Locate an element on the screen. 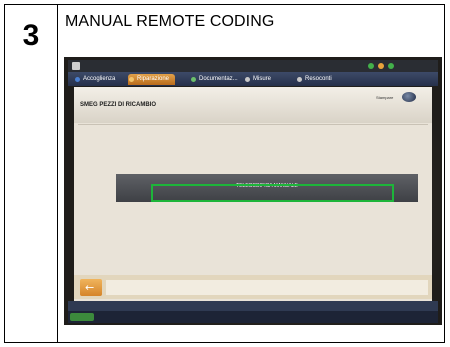 The width and height of the screenshot is (450, 347). content-header: SMEG PEZZI DI RICAMBIO Stampare is located at coordinates (253, 105).